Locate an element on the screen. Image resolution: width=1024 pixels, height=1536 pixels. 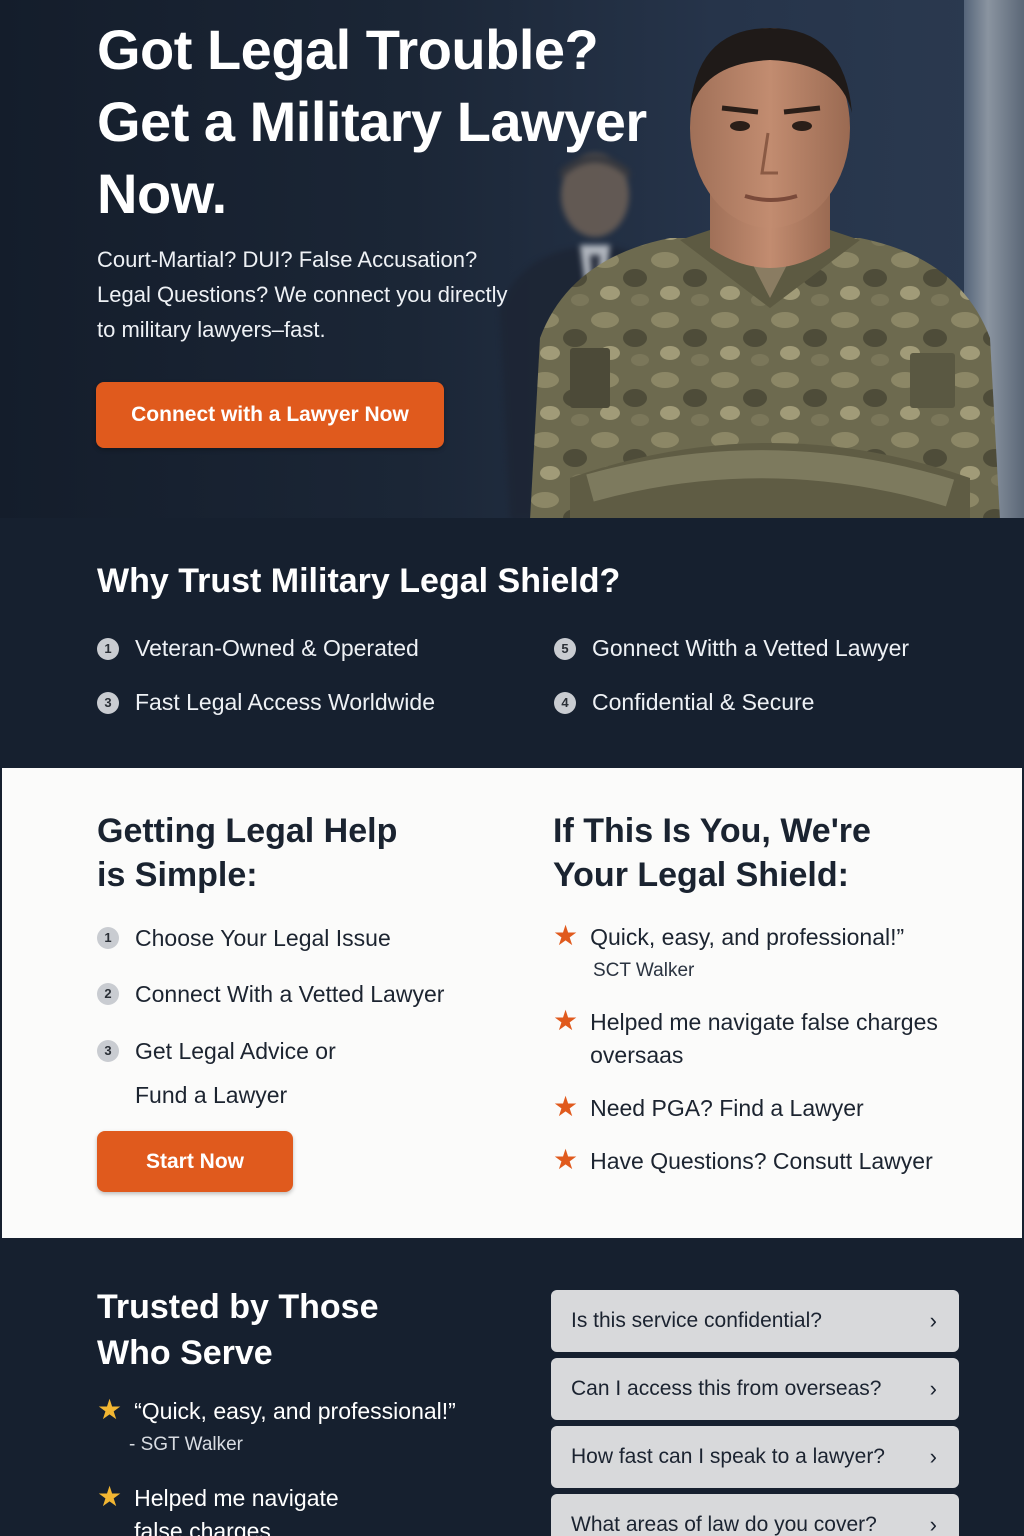
review-text: Quick, easy, and professional!” is located at coordinates (747, 937).